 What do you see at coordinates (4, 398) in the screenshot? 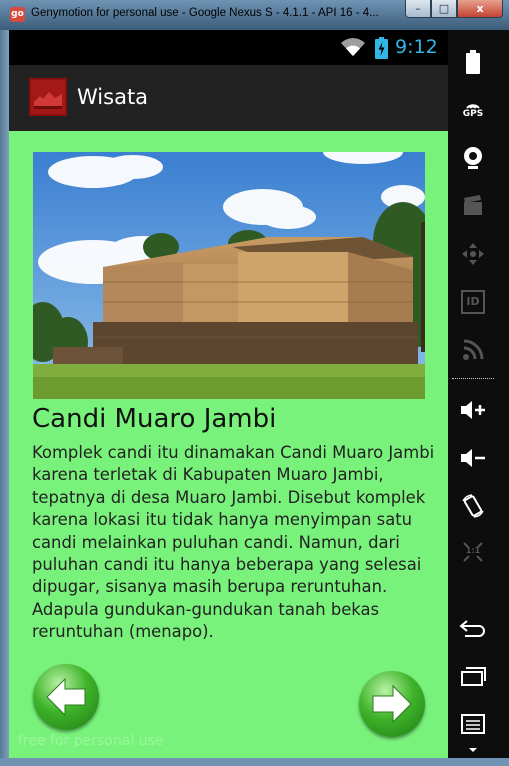
I see `window-frame-left` at bounding box center [4, 398].